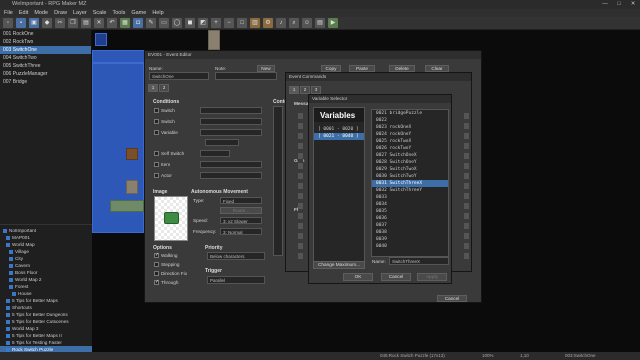 Image resolution: width=640 pixels, height=360 pixels. Describe the element at coordinates (241, 200) in the screenshot. I see `movement-type-select: Fixed` at that location.